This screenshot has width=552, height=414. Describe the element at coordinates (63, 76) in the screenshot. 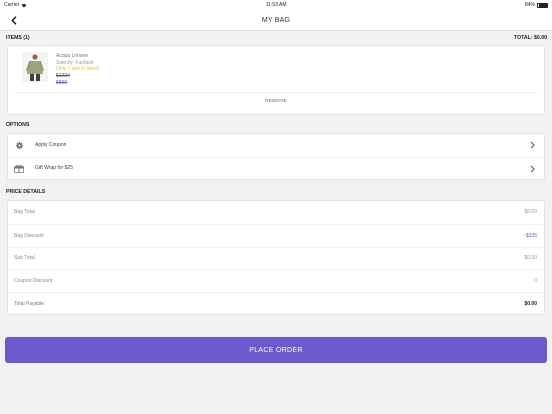

I see `item-mrp: $1234` at that location.